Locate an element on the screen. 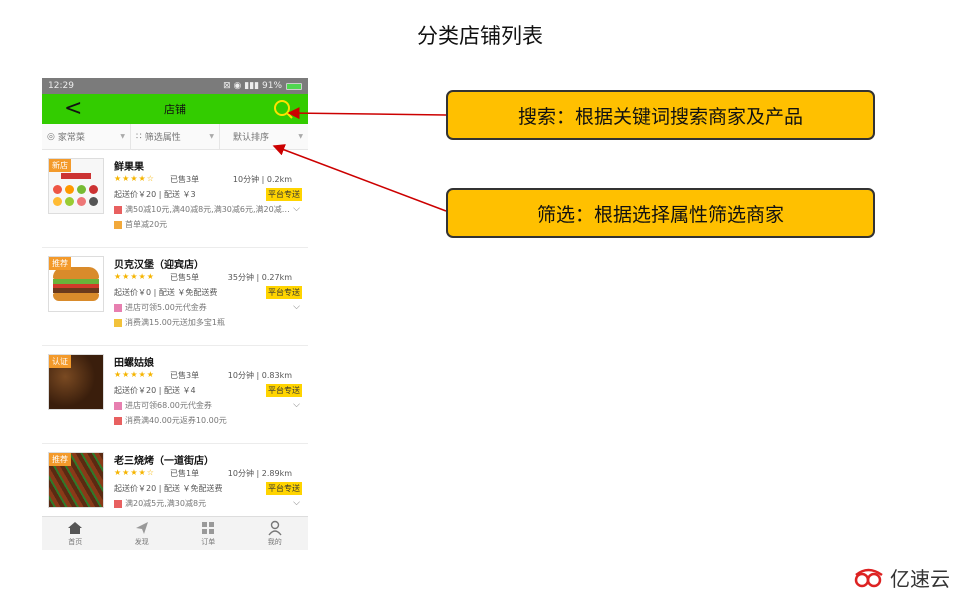 Image resolution: width=960 pixels, height=600 pixels. promo-line: 满20减5元,满30减8元 is located at coordinates (160, 503).